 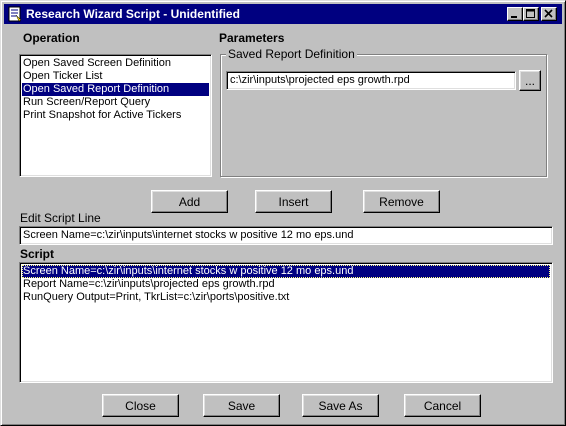 I want to click on operation-item: Open Saved Screen Definition, so click(x=96, y=63).